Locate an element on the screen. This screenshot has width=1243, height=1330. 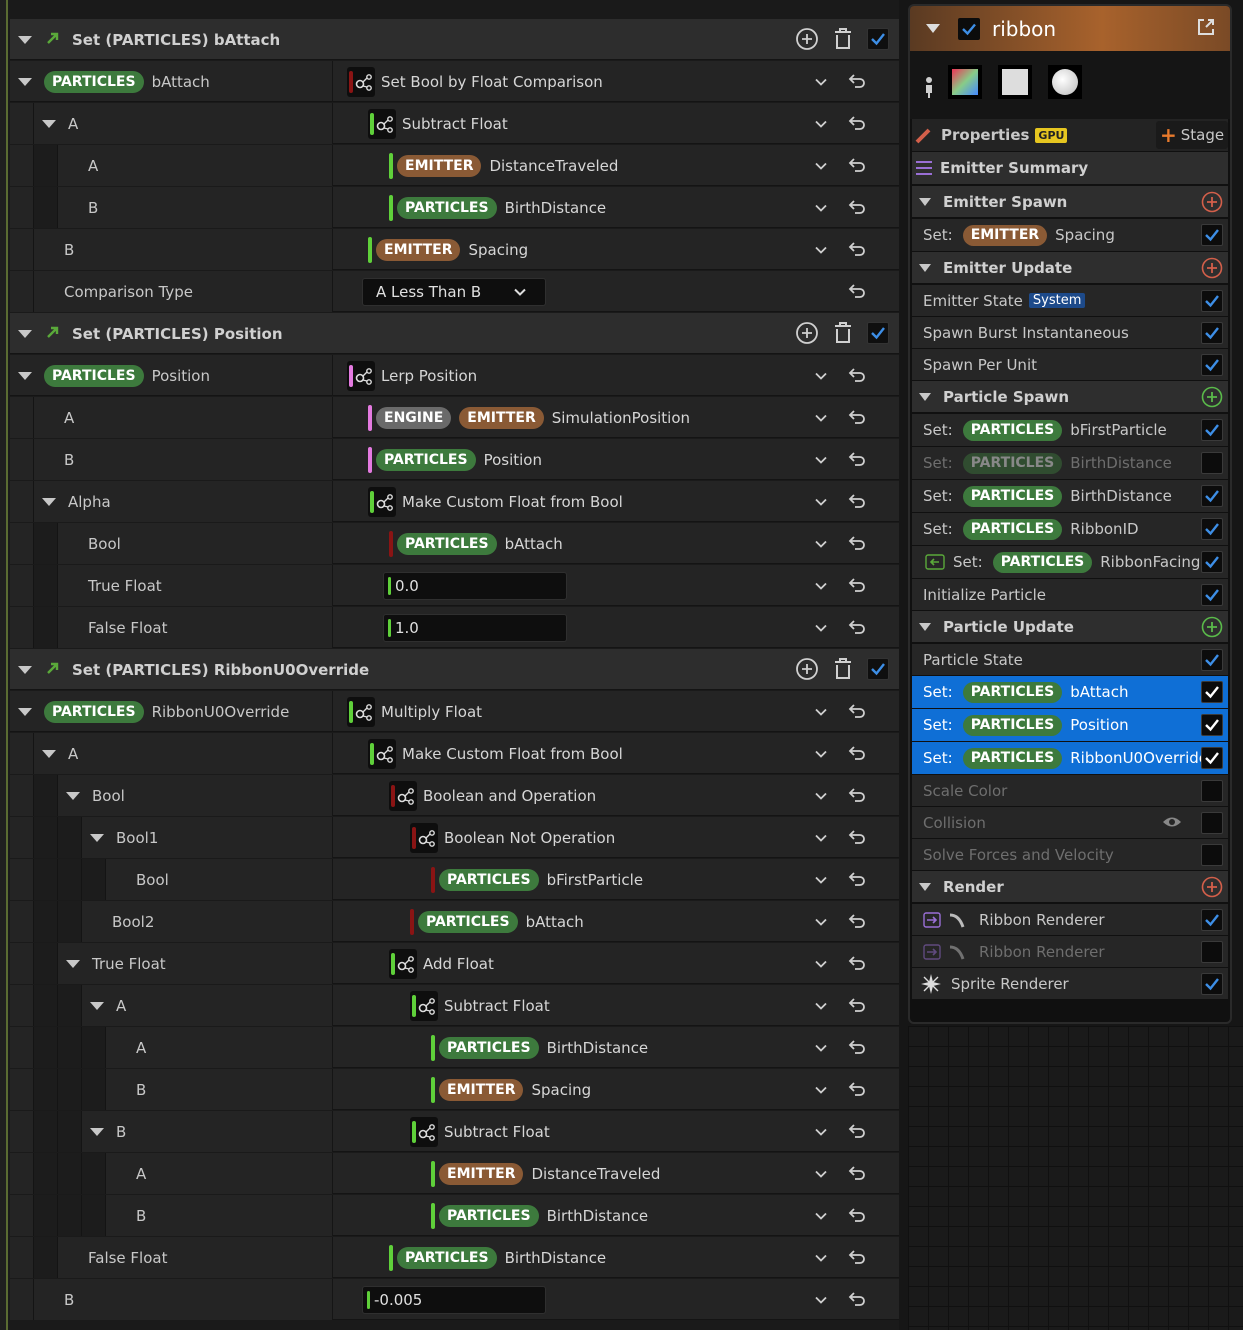
module-item: Set: PARTICLES RibbonFacing is located at coordinates (1070, 562).